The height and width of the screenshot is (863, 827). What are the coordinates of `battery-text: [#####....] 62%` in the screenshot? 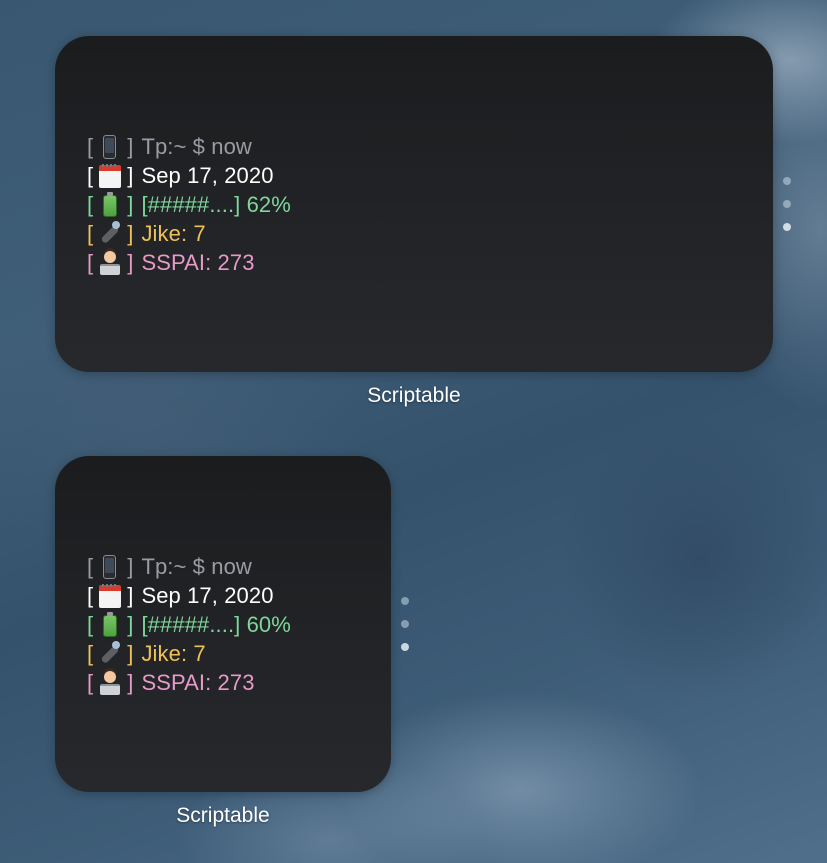 It's located at (216, 204).